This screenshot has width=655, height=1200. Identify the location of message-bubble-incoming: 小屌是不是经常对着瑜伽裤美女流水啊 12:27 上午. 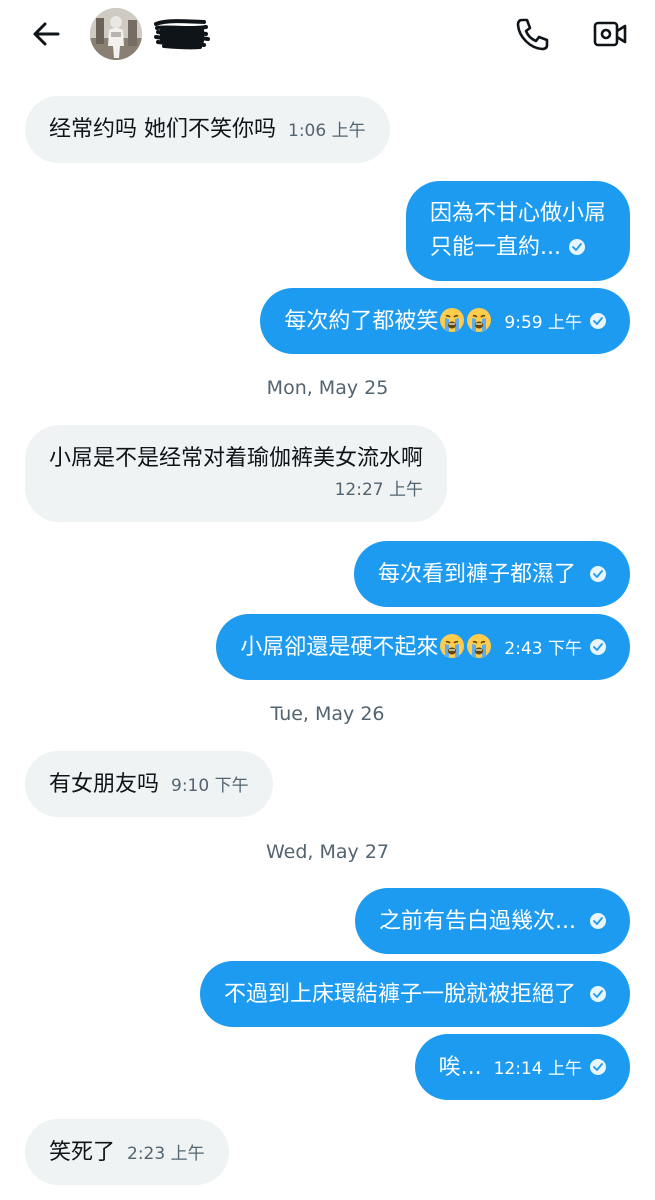
(236, 473).